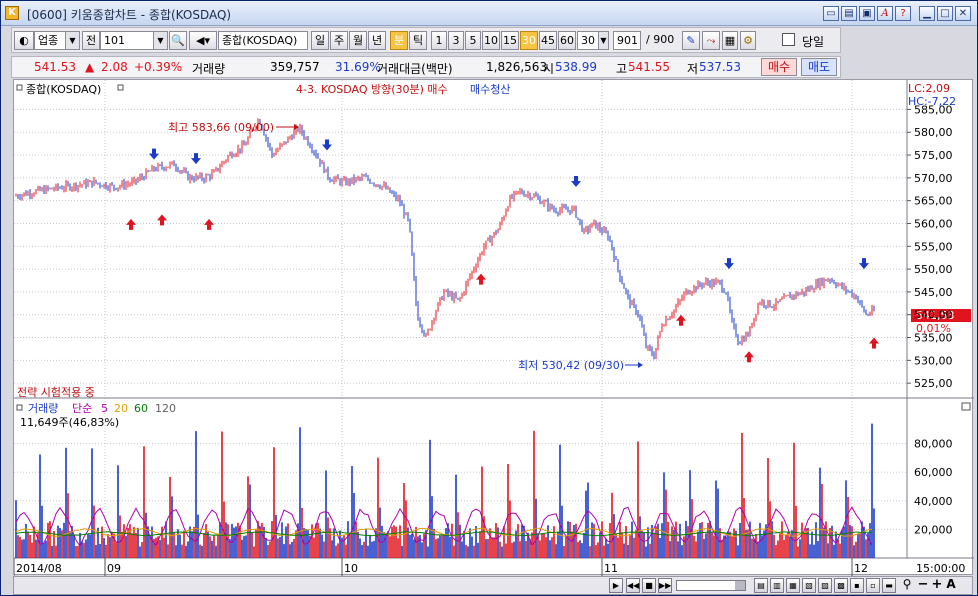 This screenshot has width=978, height=596. I want to click on stop-icon: ■, so click(649, 585).